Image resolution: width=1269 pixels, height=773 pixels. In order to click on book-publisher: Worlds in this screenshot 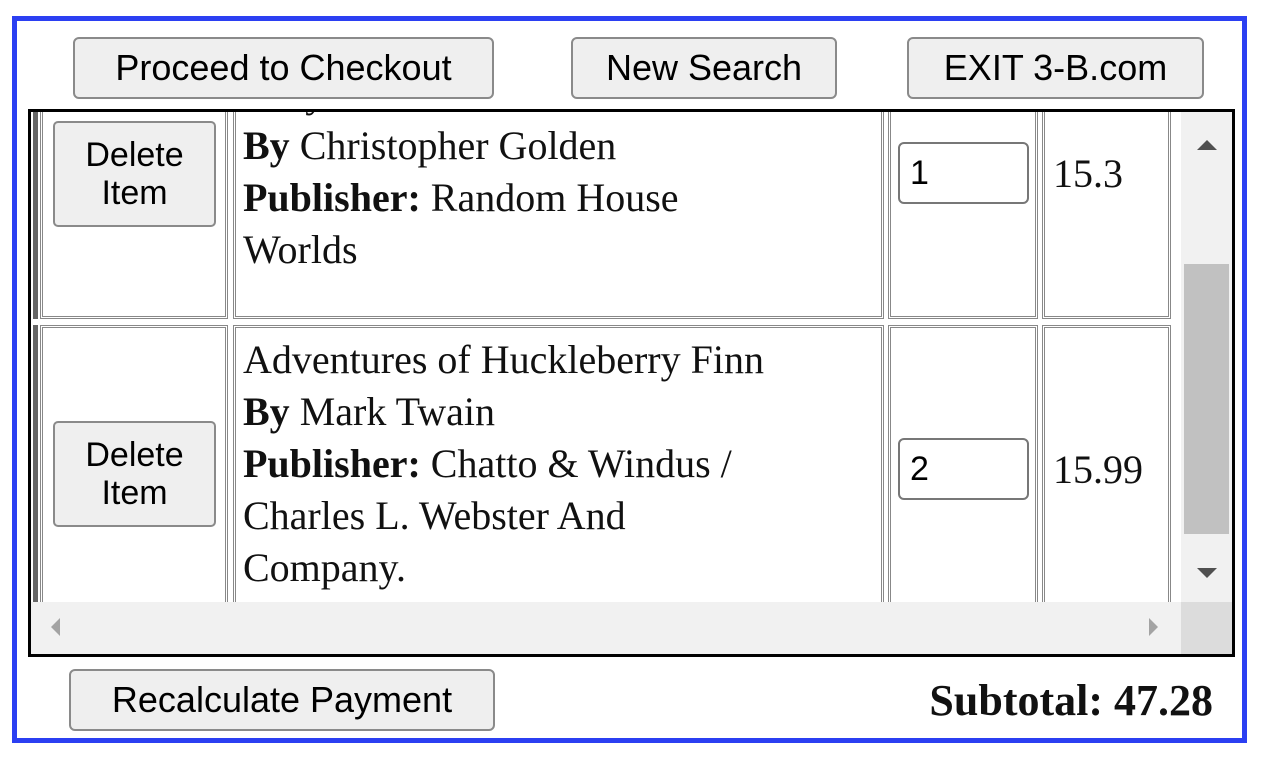, I will do `click(300, 249)`.